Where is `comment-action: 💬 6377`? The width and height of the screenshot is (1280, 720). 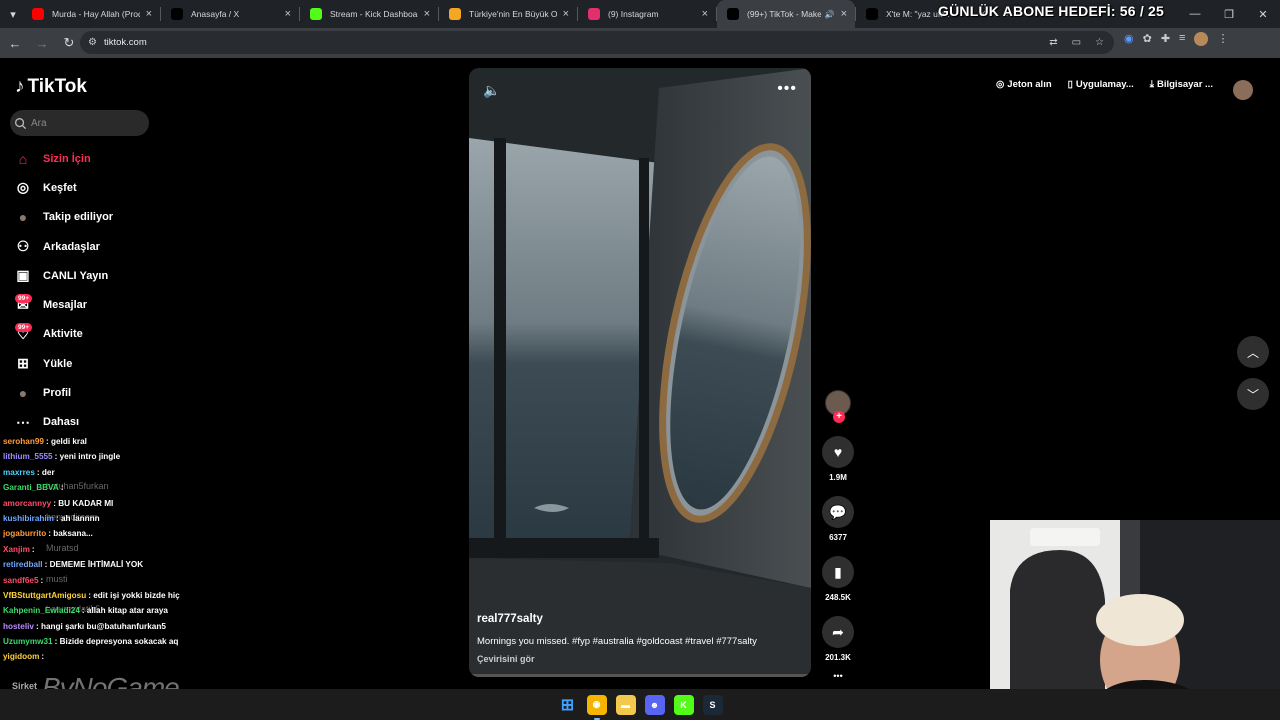 comment-action: 💬 6377 is located at coordinates (838, 519).